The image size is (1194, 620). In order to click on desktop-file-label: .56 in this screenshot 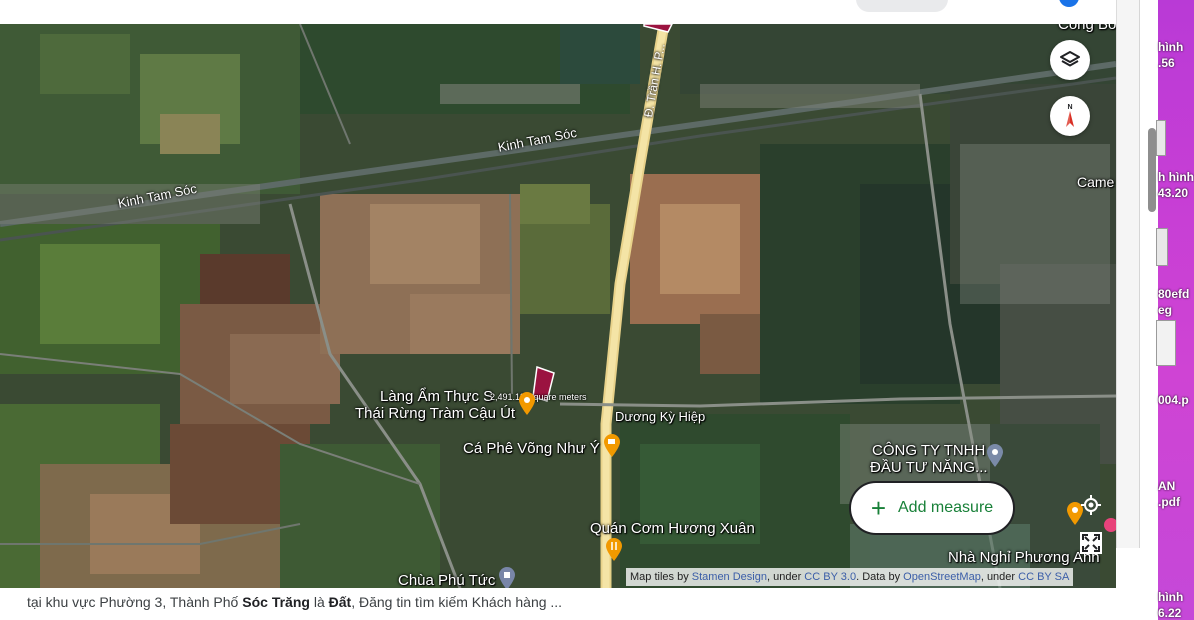, I will do `click(1166, 63)`.